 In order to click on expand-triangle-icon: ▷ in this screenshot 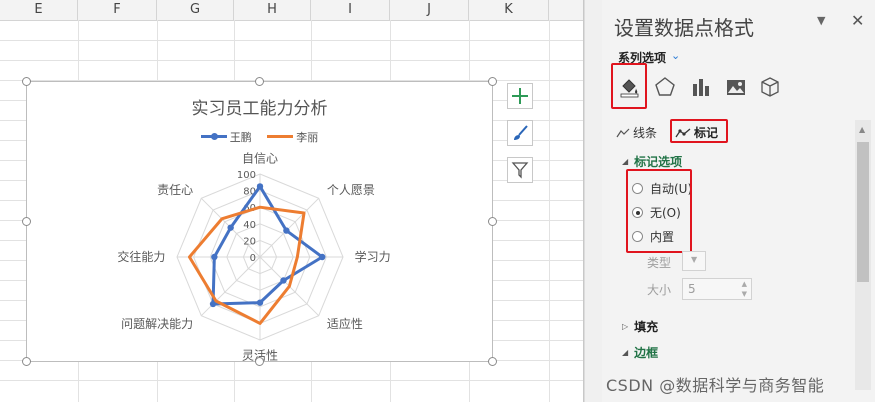, I will do `click(625, 326)`.